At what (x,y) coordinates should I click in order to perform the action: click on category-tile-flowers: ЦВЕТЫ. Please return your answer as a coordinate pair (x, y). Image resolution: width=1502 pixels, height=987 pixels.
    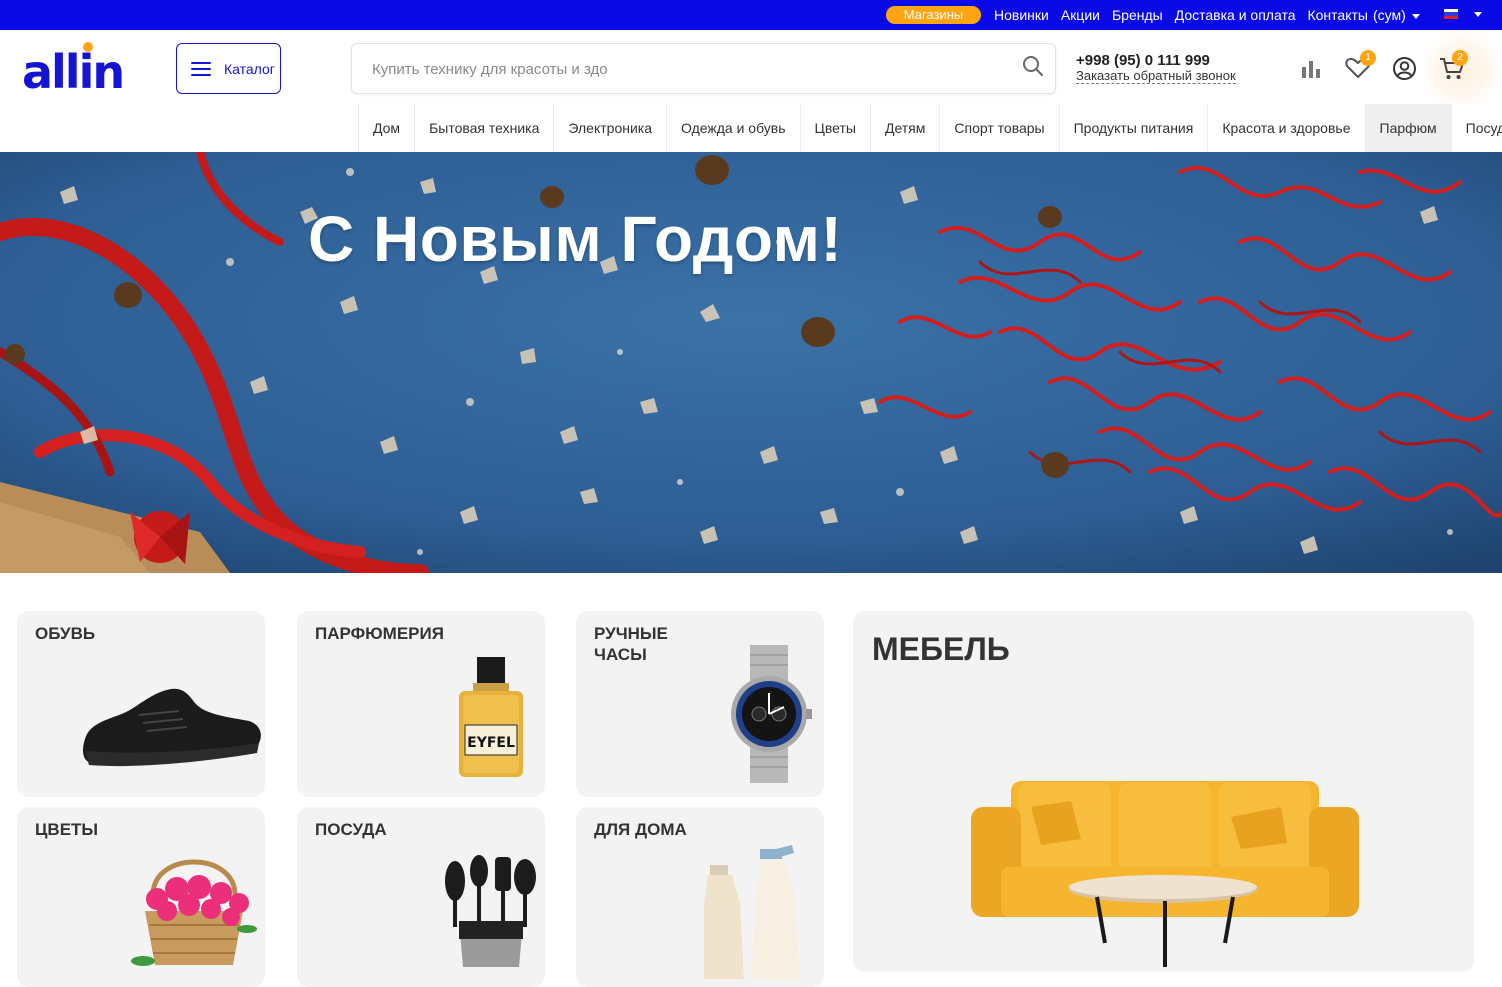
    Looking at the image, I should click on (141, 897).